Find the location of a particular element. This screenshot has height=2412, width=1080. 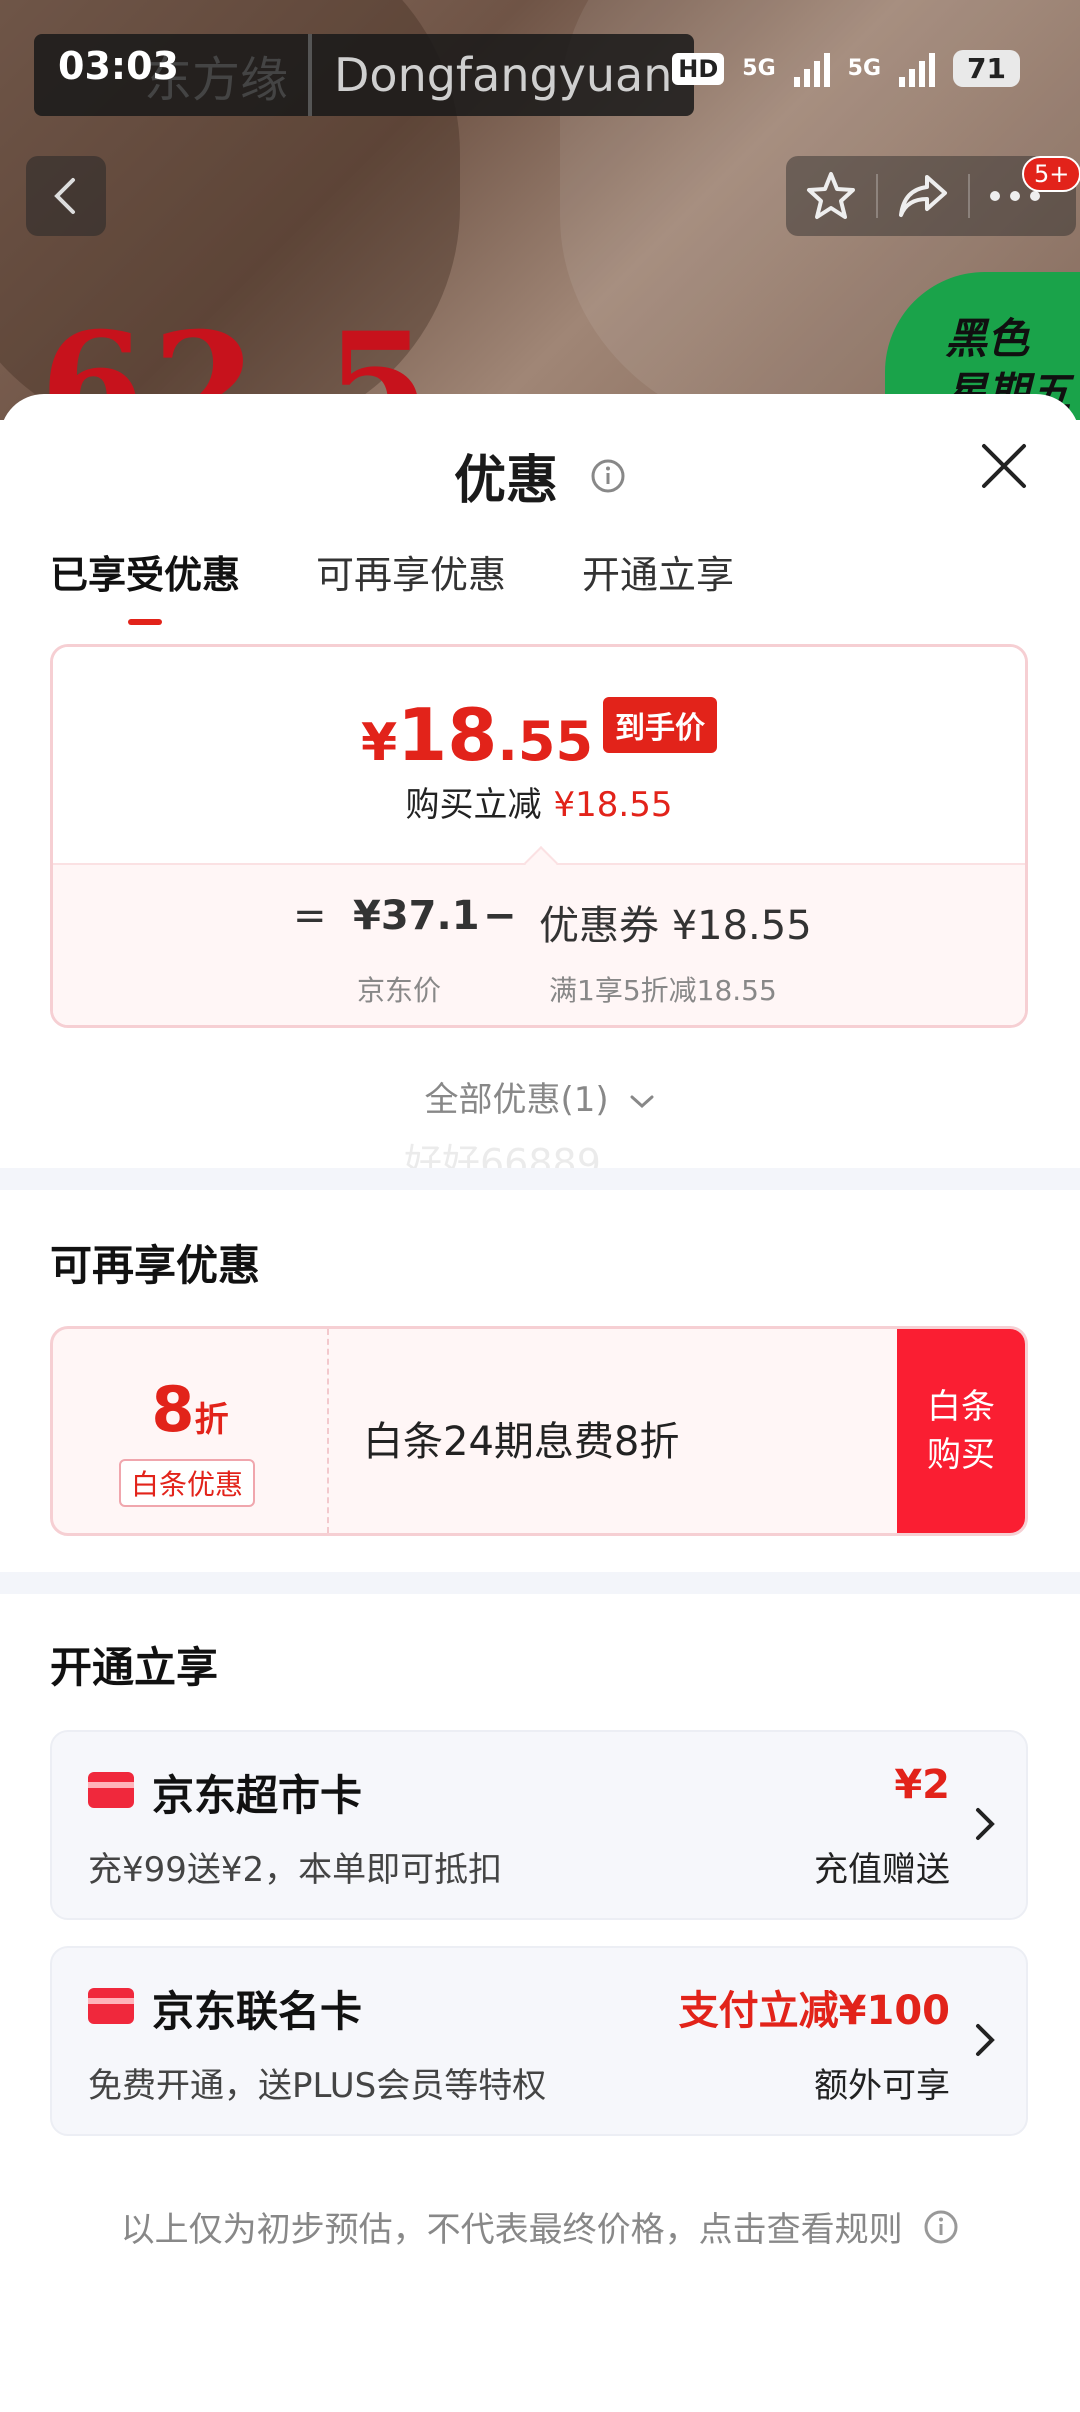

discount-number: 8 is located at coordinates (173, 1409).